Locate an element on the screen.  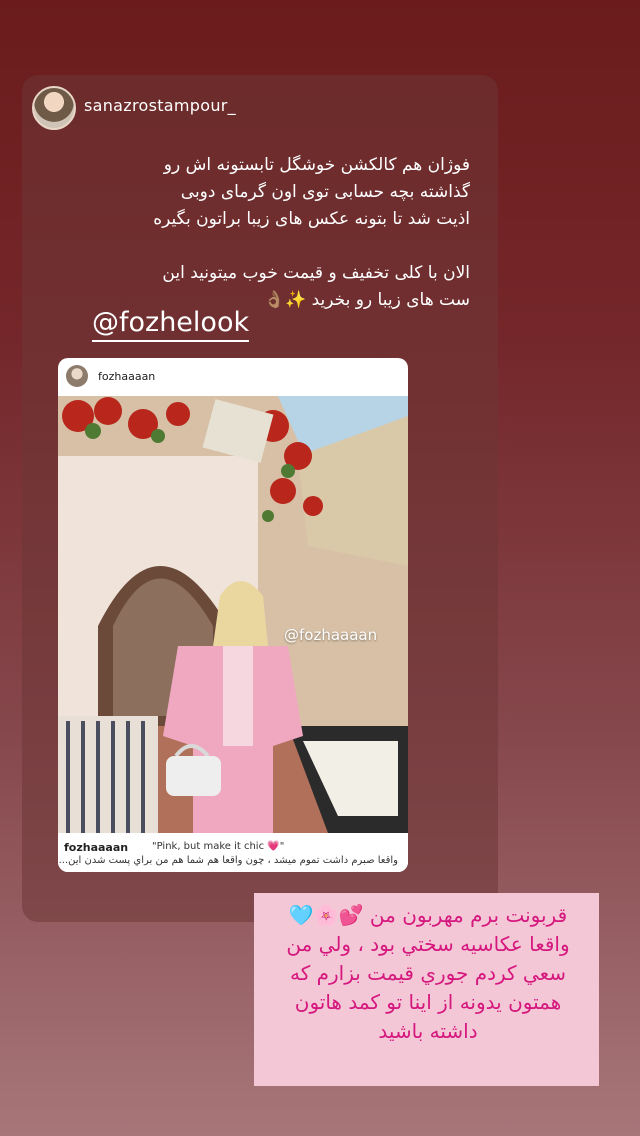
caption-line: فوژان هم کالکشن خوشگل تابستونه اش رو is located at coordinates (316, 165).